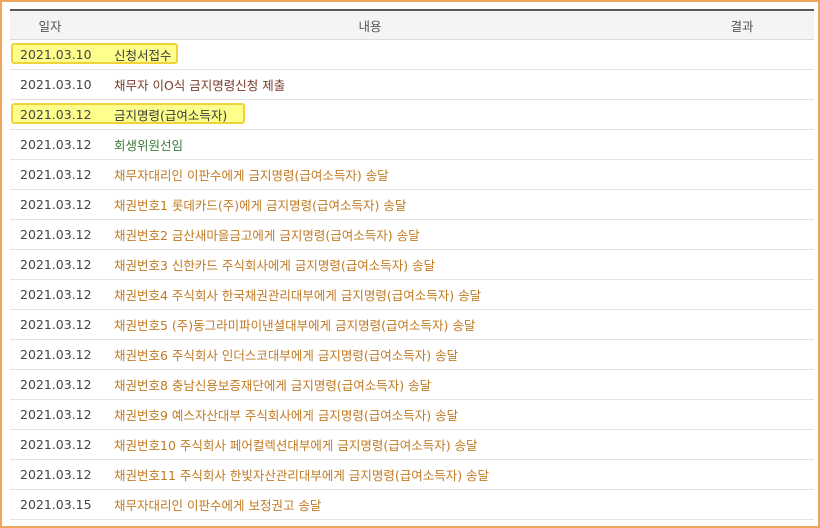  I want to click on header-result: 결과, so click(742, 26).